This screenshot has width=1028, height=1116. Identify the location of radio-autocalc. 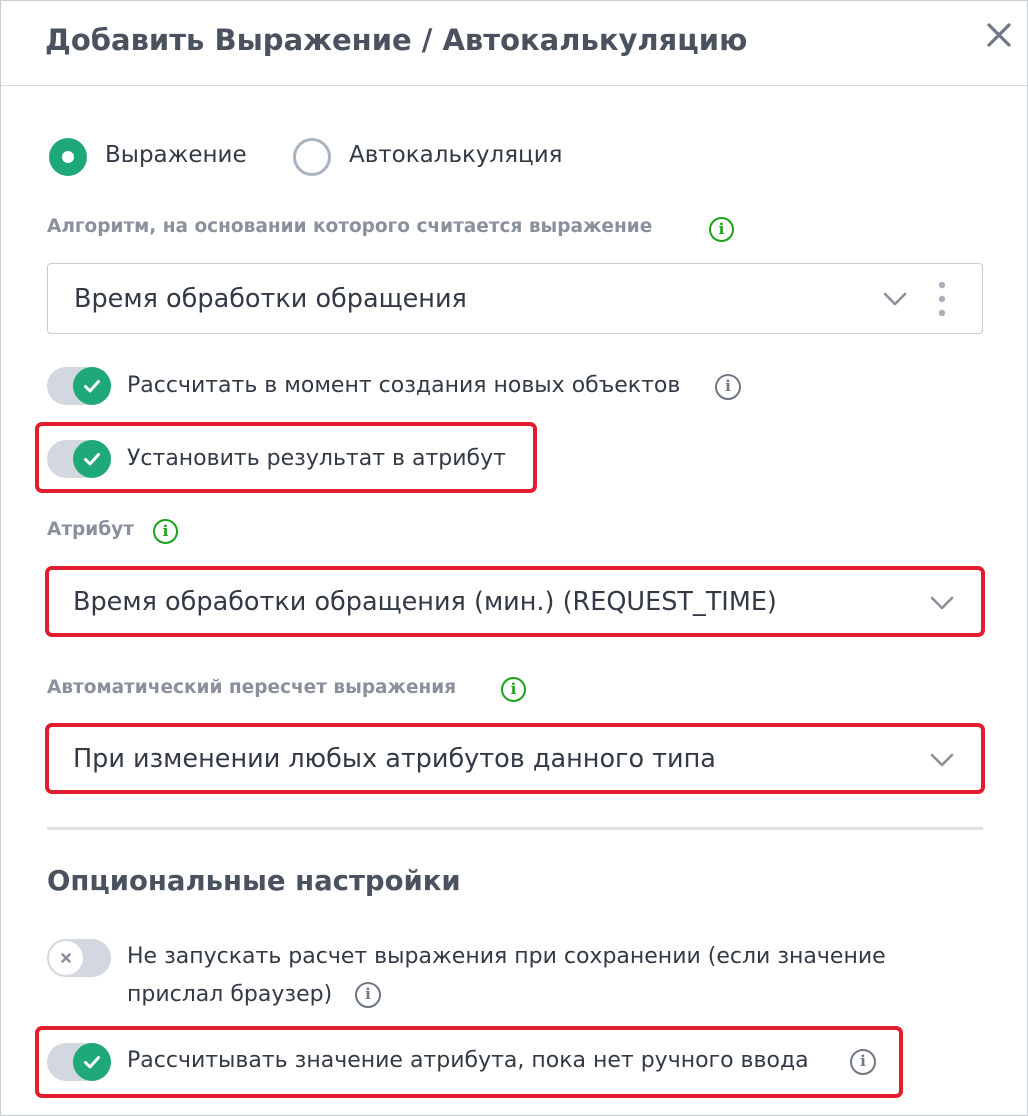
(312, 157).